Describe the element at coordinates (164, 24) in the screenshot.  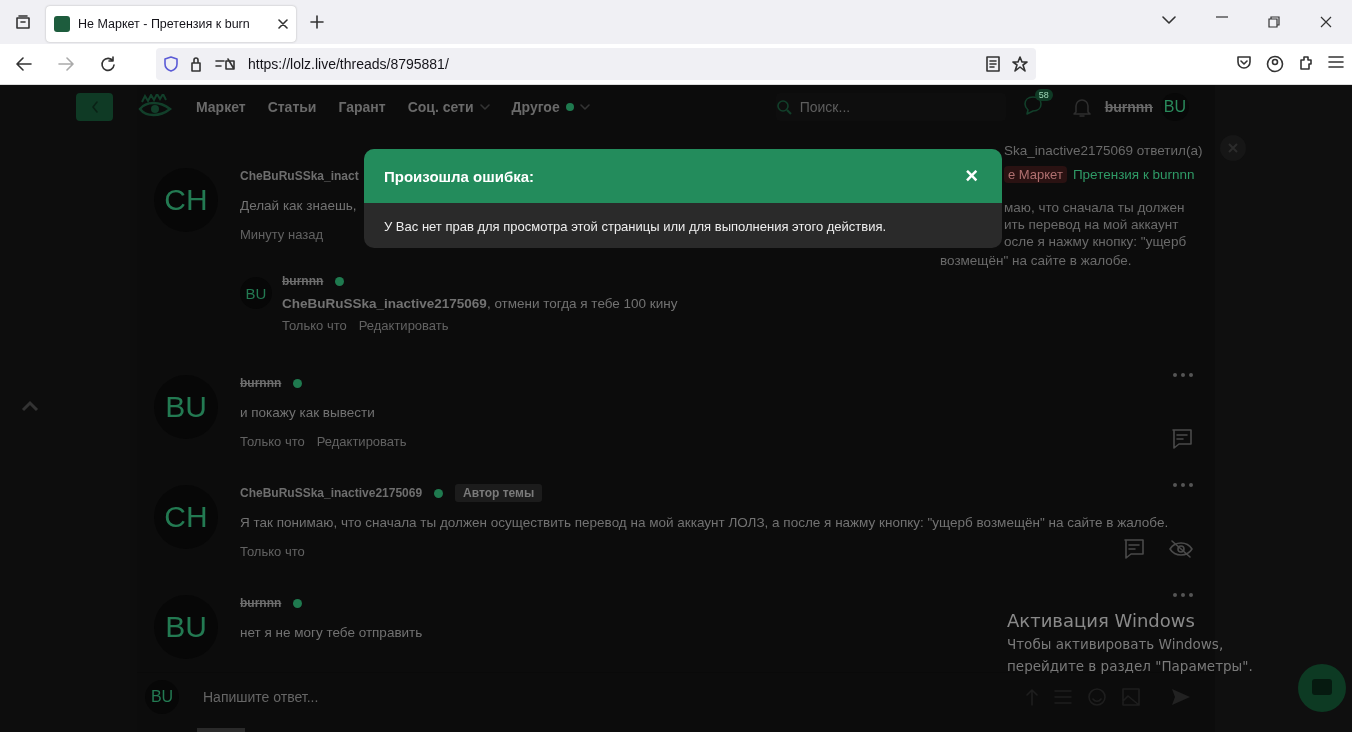
I see `tab-title: Не Маркет - Претензия к burn` at that location.